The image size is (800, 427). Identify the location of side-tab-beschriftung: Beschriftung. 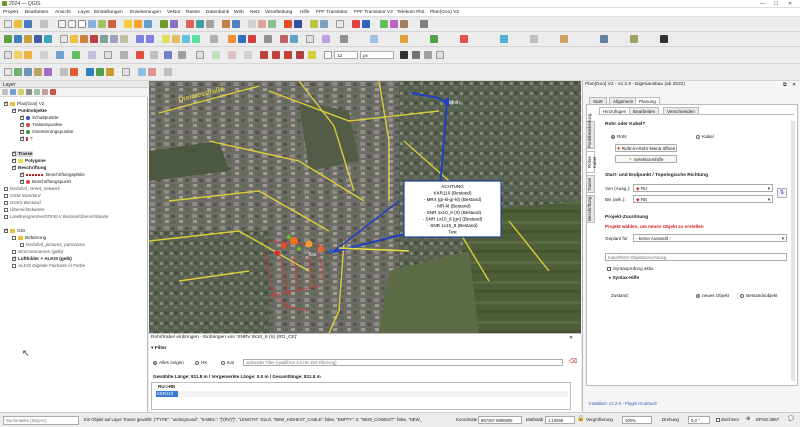
(590, 209).